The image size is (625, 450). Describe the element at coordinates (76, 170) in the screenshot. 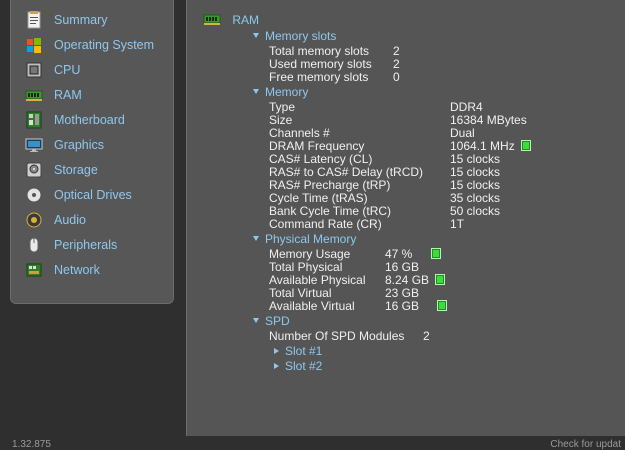

I see `sidebar-item-label: Storage` at that location.